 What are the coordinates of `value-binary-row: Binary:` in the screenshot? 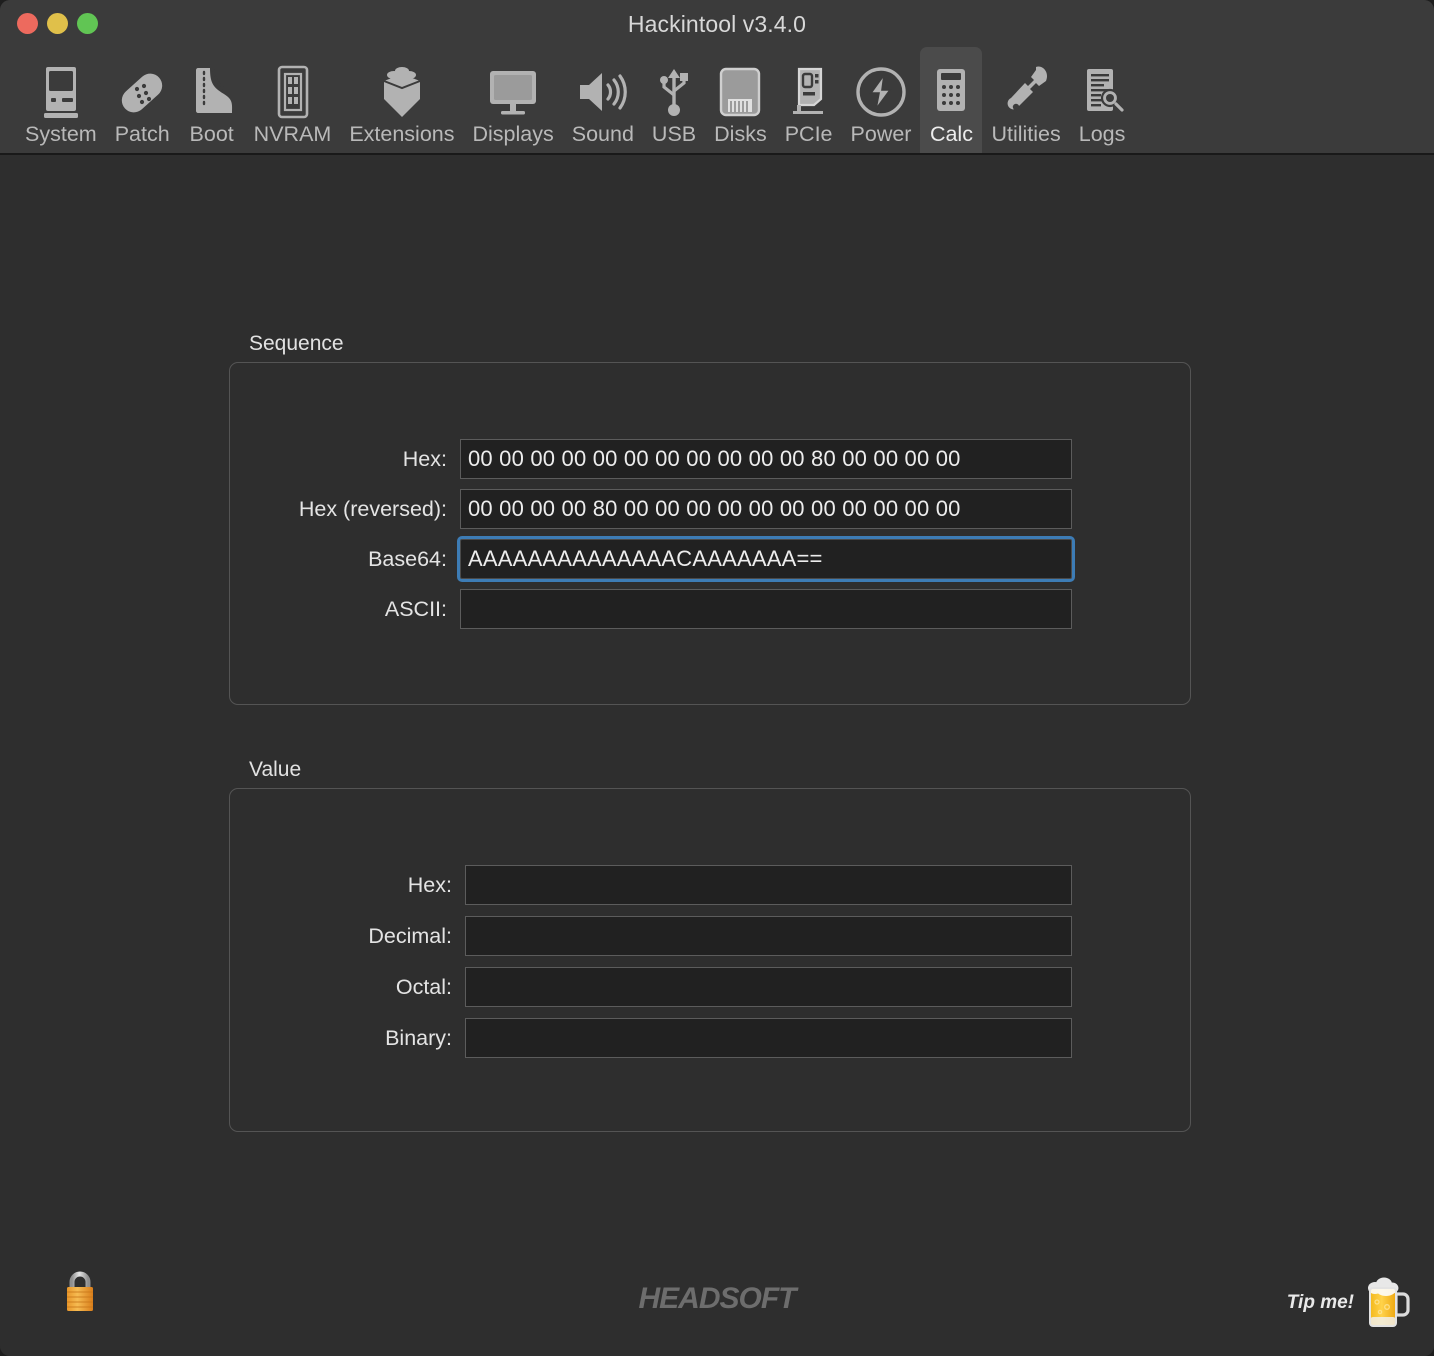 It's located at (710, 1038).